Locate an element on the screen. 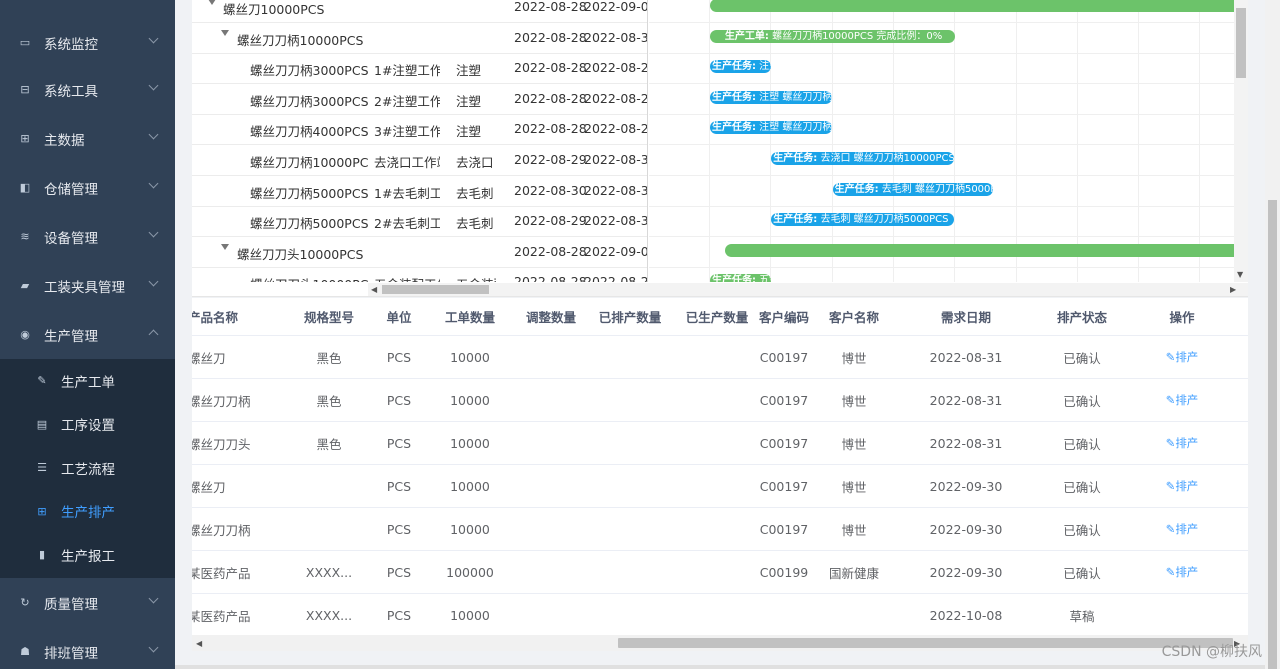 The height and width of the screenshot is (669, 1280). task-workstation: 1#去毛刺工作站 is located at coordinates (407, 193).